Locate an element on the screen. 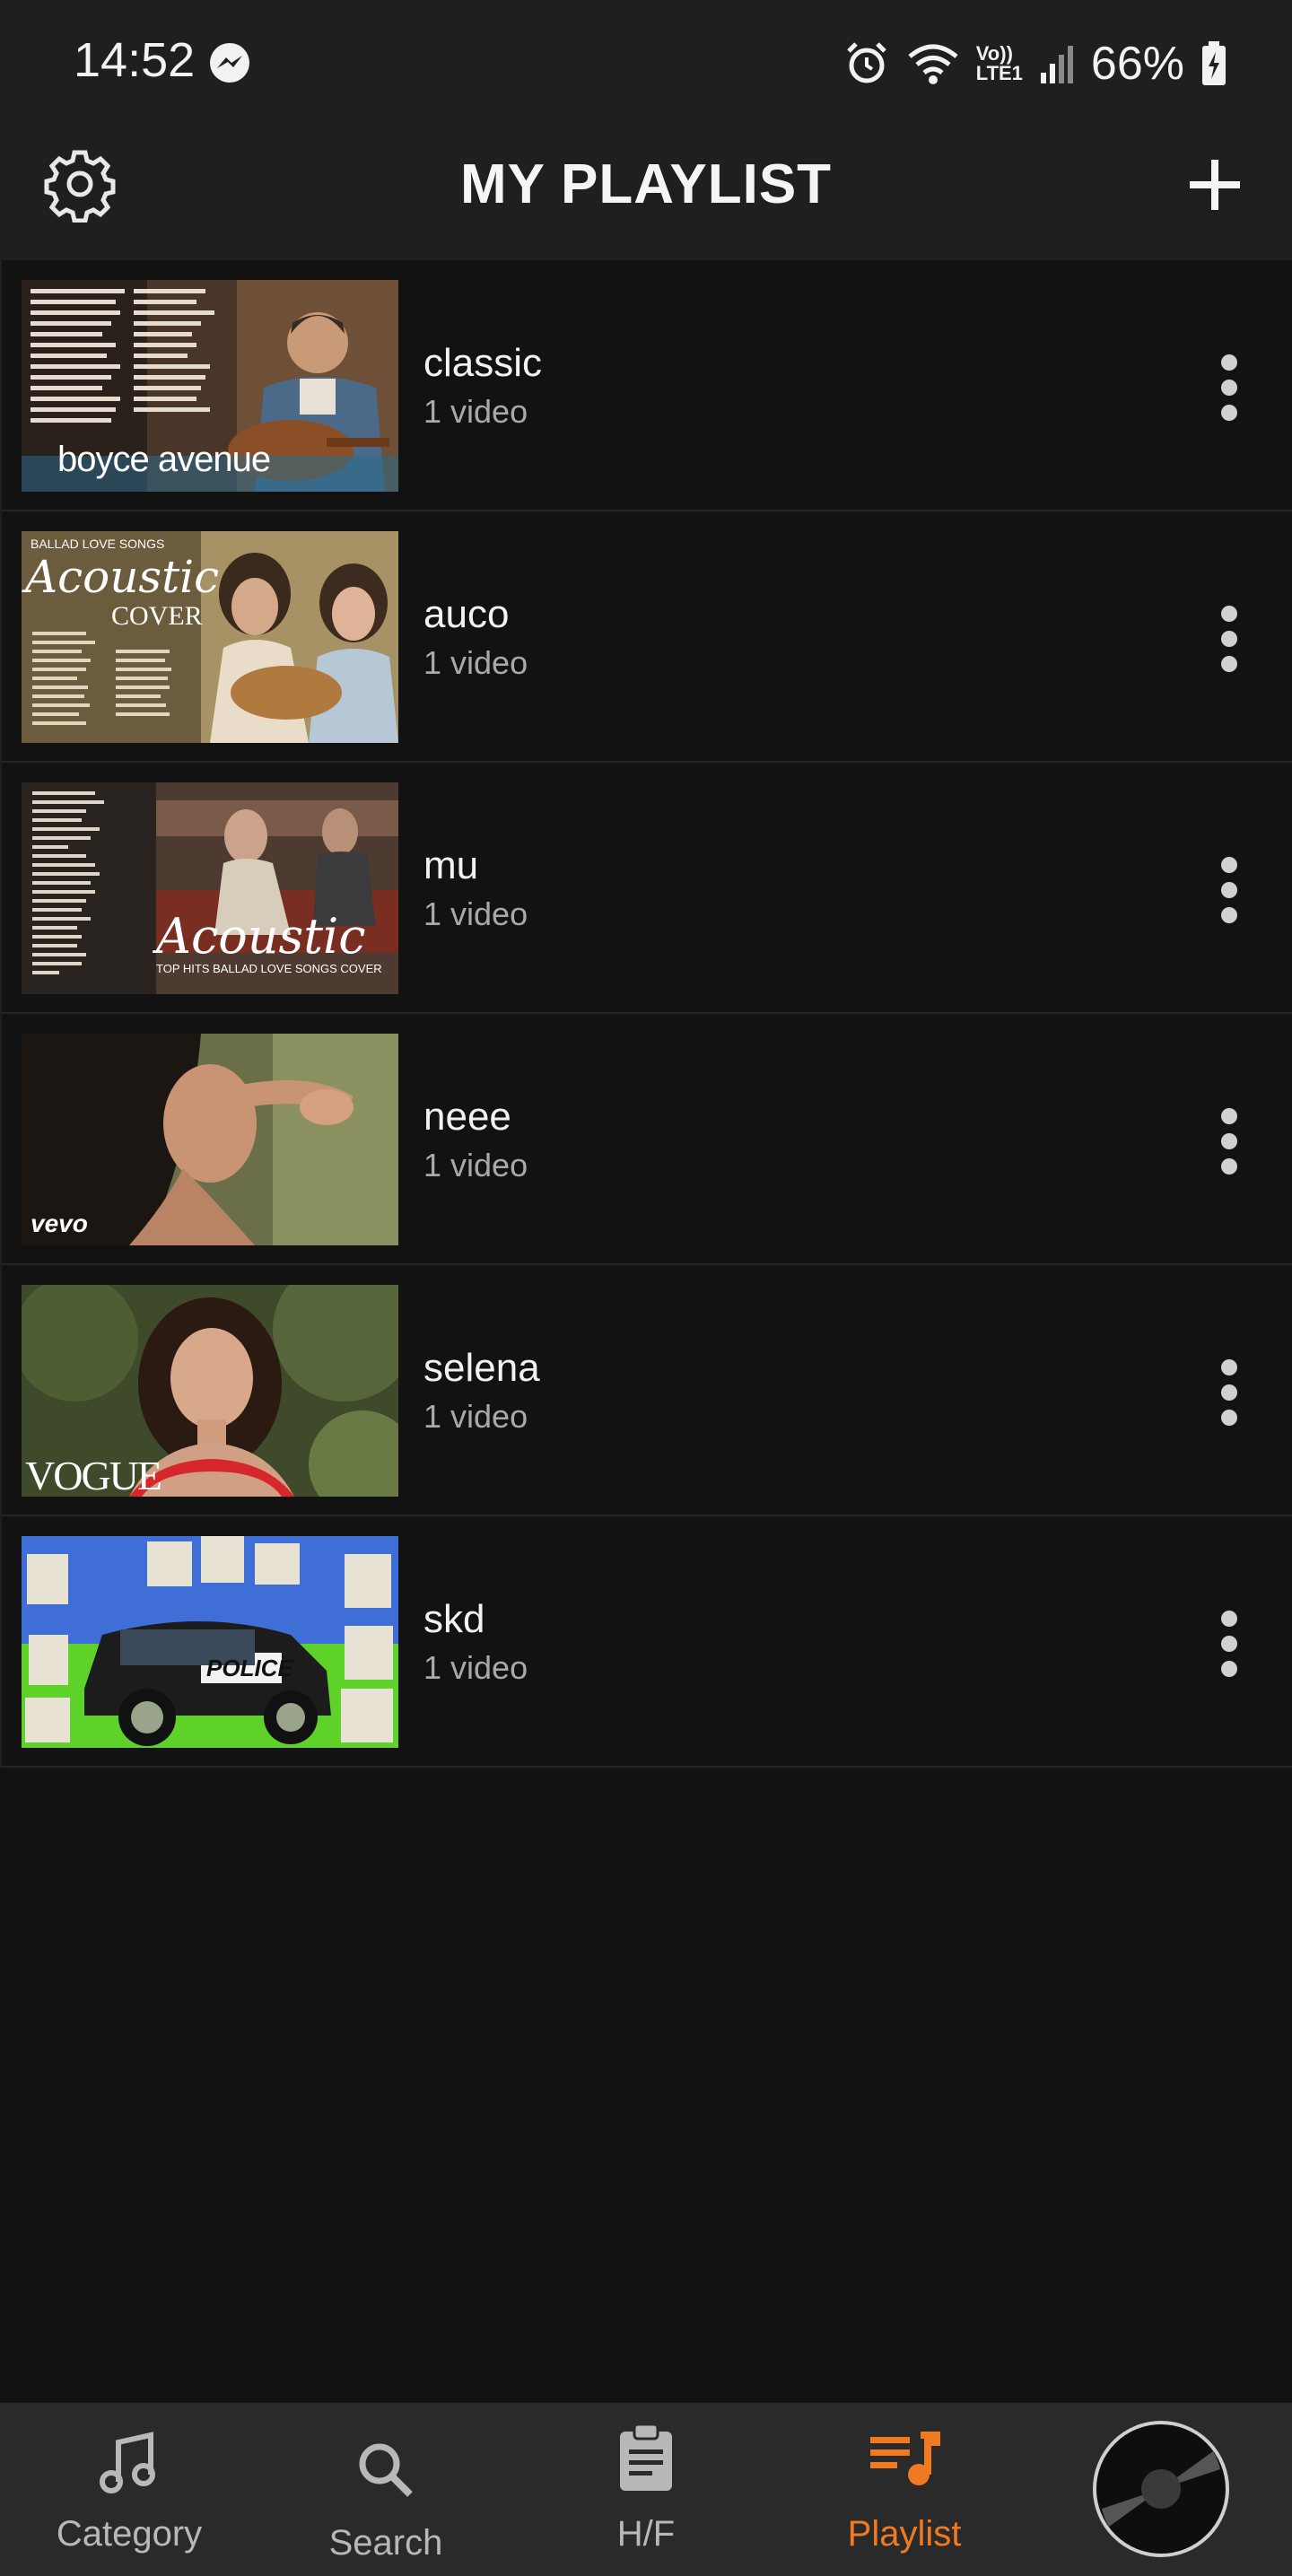 The width and height of the screenshot is (1292, 2576). playlist-name: skd is located at coordinates (454, 1619).